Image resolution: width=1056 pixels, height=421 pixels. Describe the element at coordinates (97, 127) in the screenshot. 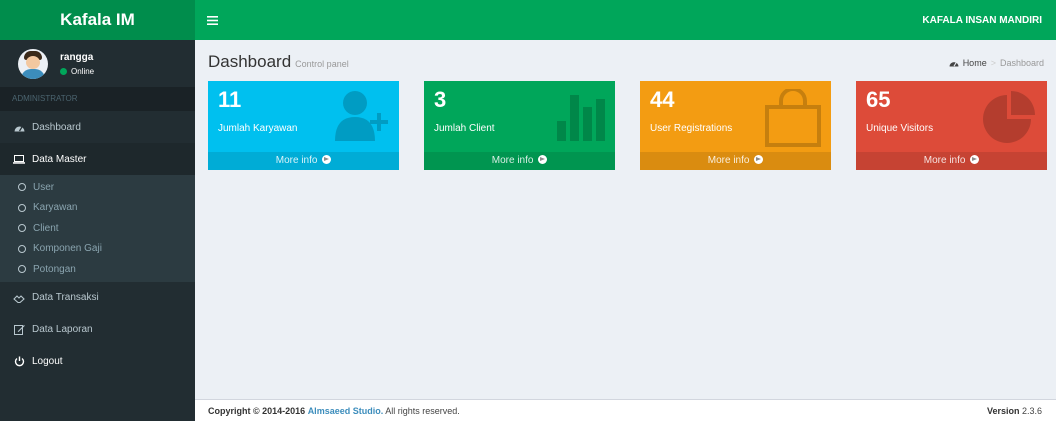

I see `sidebar-item-dashboard: Dashboard` at that location.